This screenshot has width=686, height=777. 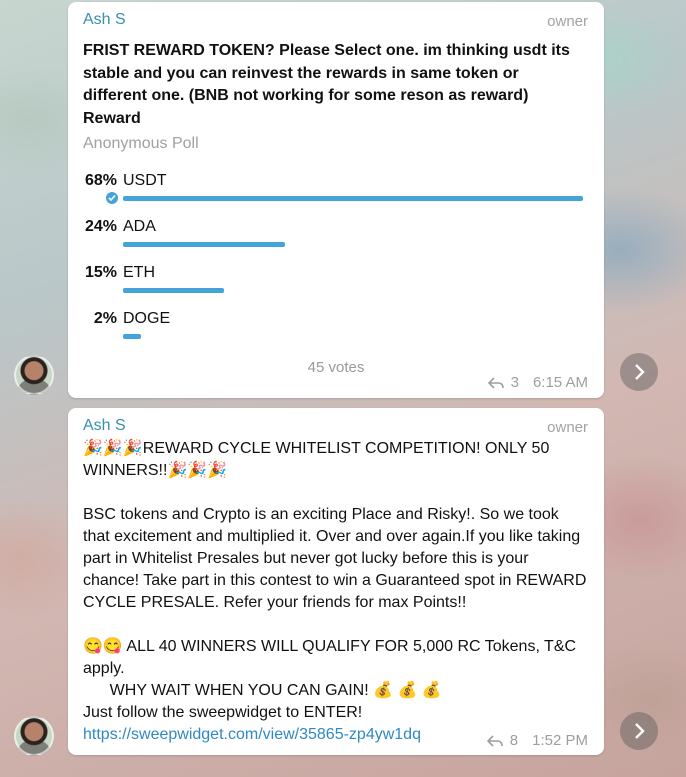 I want to click on yum-face-emoji: 😋😋, so click(x=103, y=646).